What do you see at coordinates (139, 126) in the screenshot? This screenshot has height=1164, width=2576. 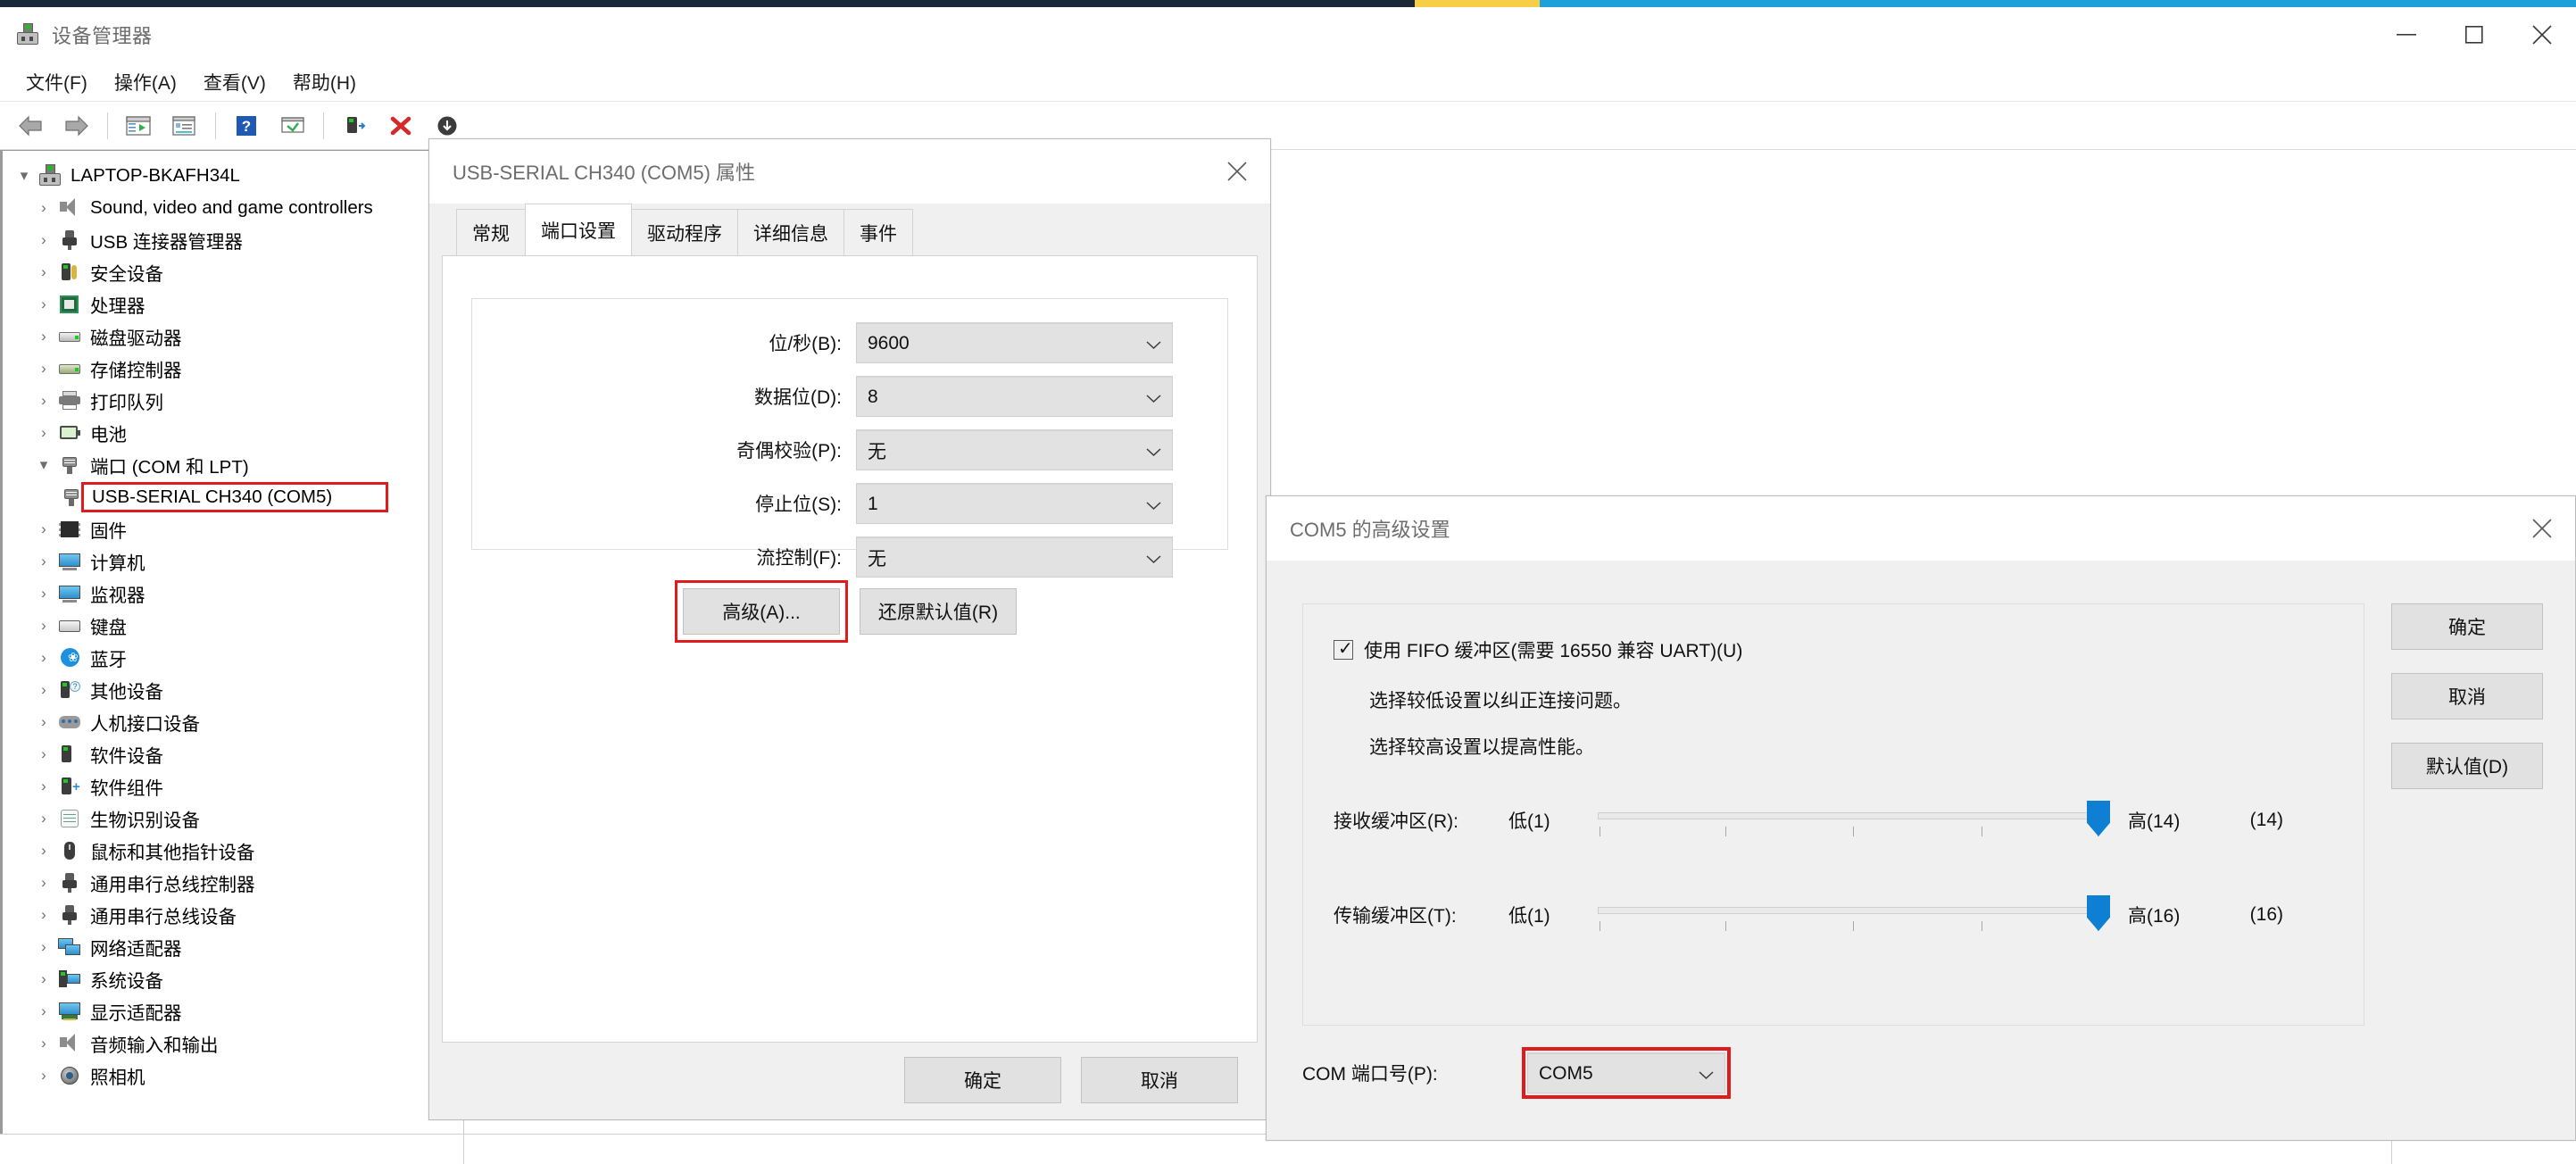 I see `show-hide-console-tree-icon` at bounding box center [139, 126].